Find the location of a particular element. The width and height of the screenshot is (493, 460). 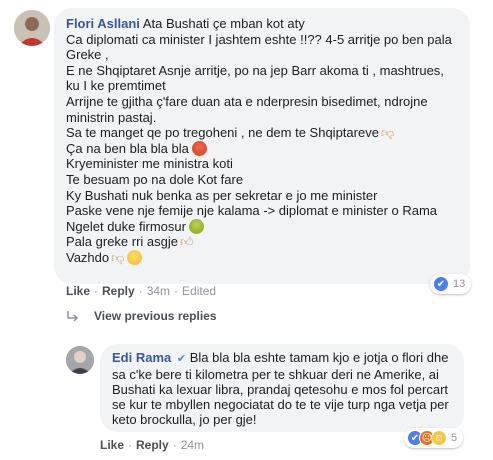

comment-line-with-emoji: Ça na ben bla bla bla is located at coordinates (262, 148).